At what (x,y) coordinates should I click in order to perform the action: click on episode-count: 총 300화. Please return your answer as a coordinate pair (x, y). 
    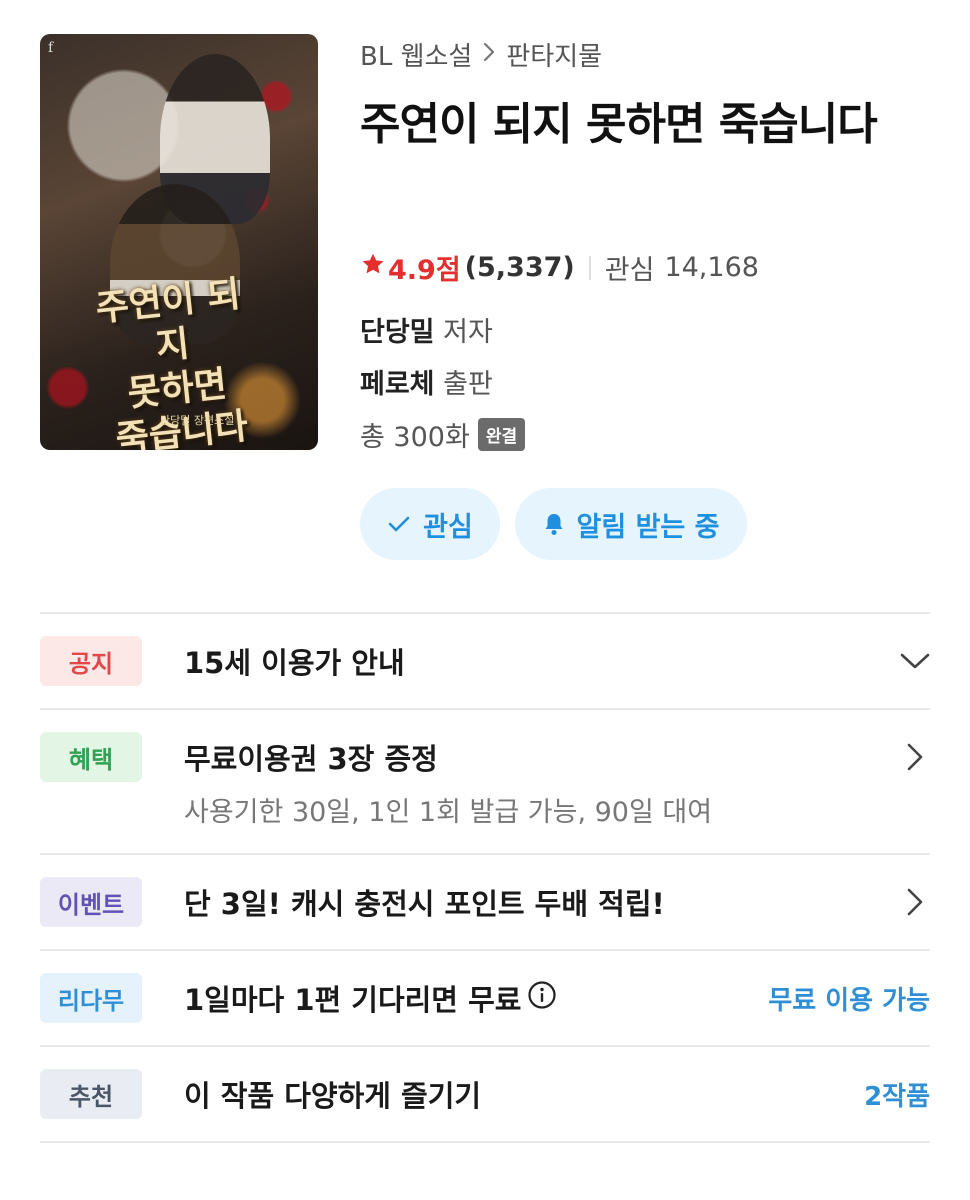
    Looking at the image, I should click on (415, 437).